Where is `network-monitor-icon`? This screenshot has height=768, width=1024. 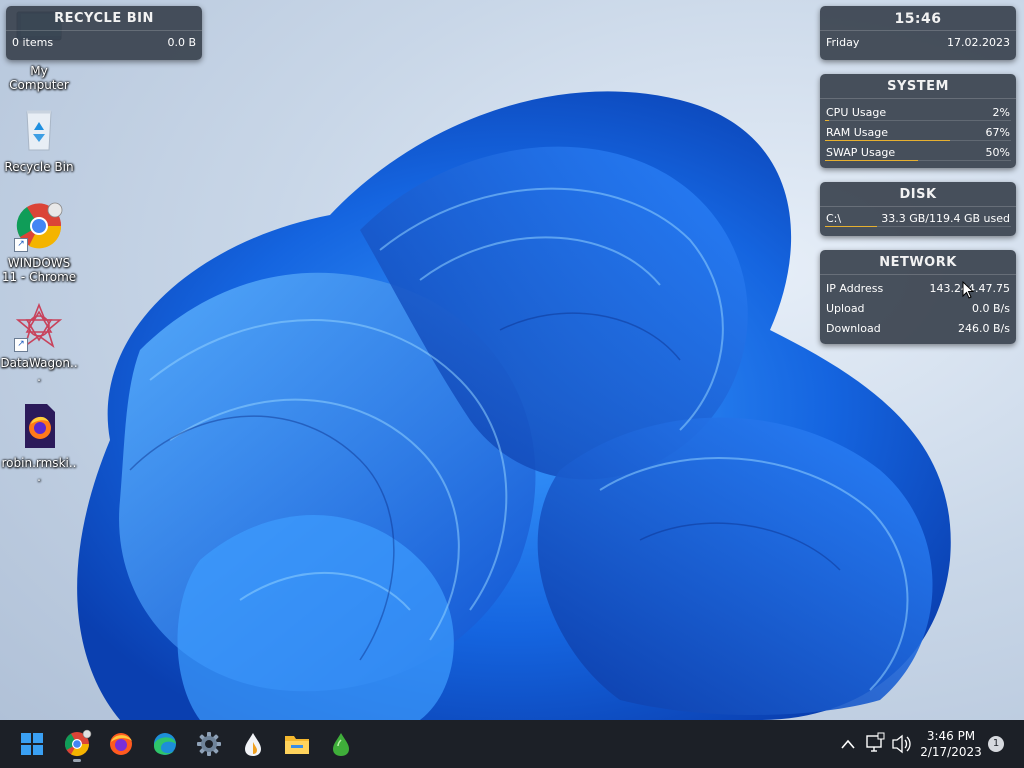
network-monitor-icon is located at coordinates (875, 742).